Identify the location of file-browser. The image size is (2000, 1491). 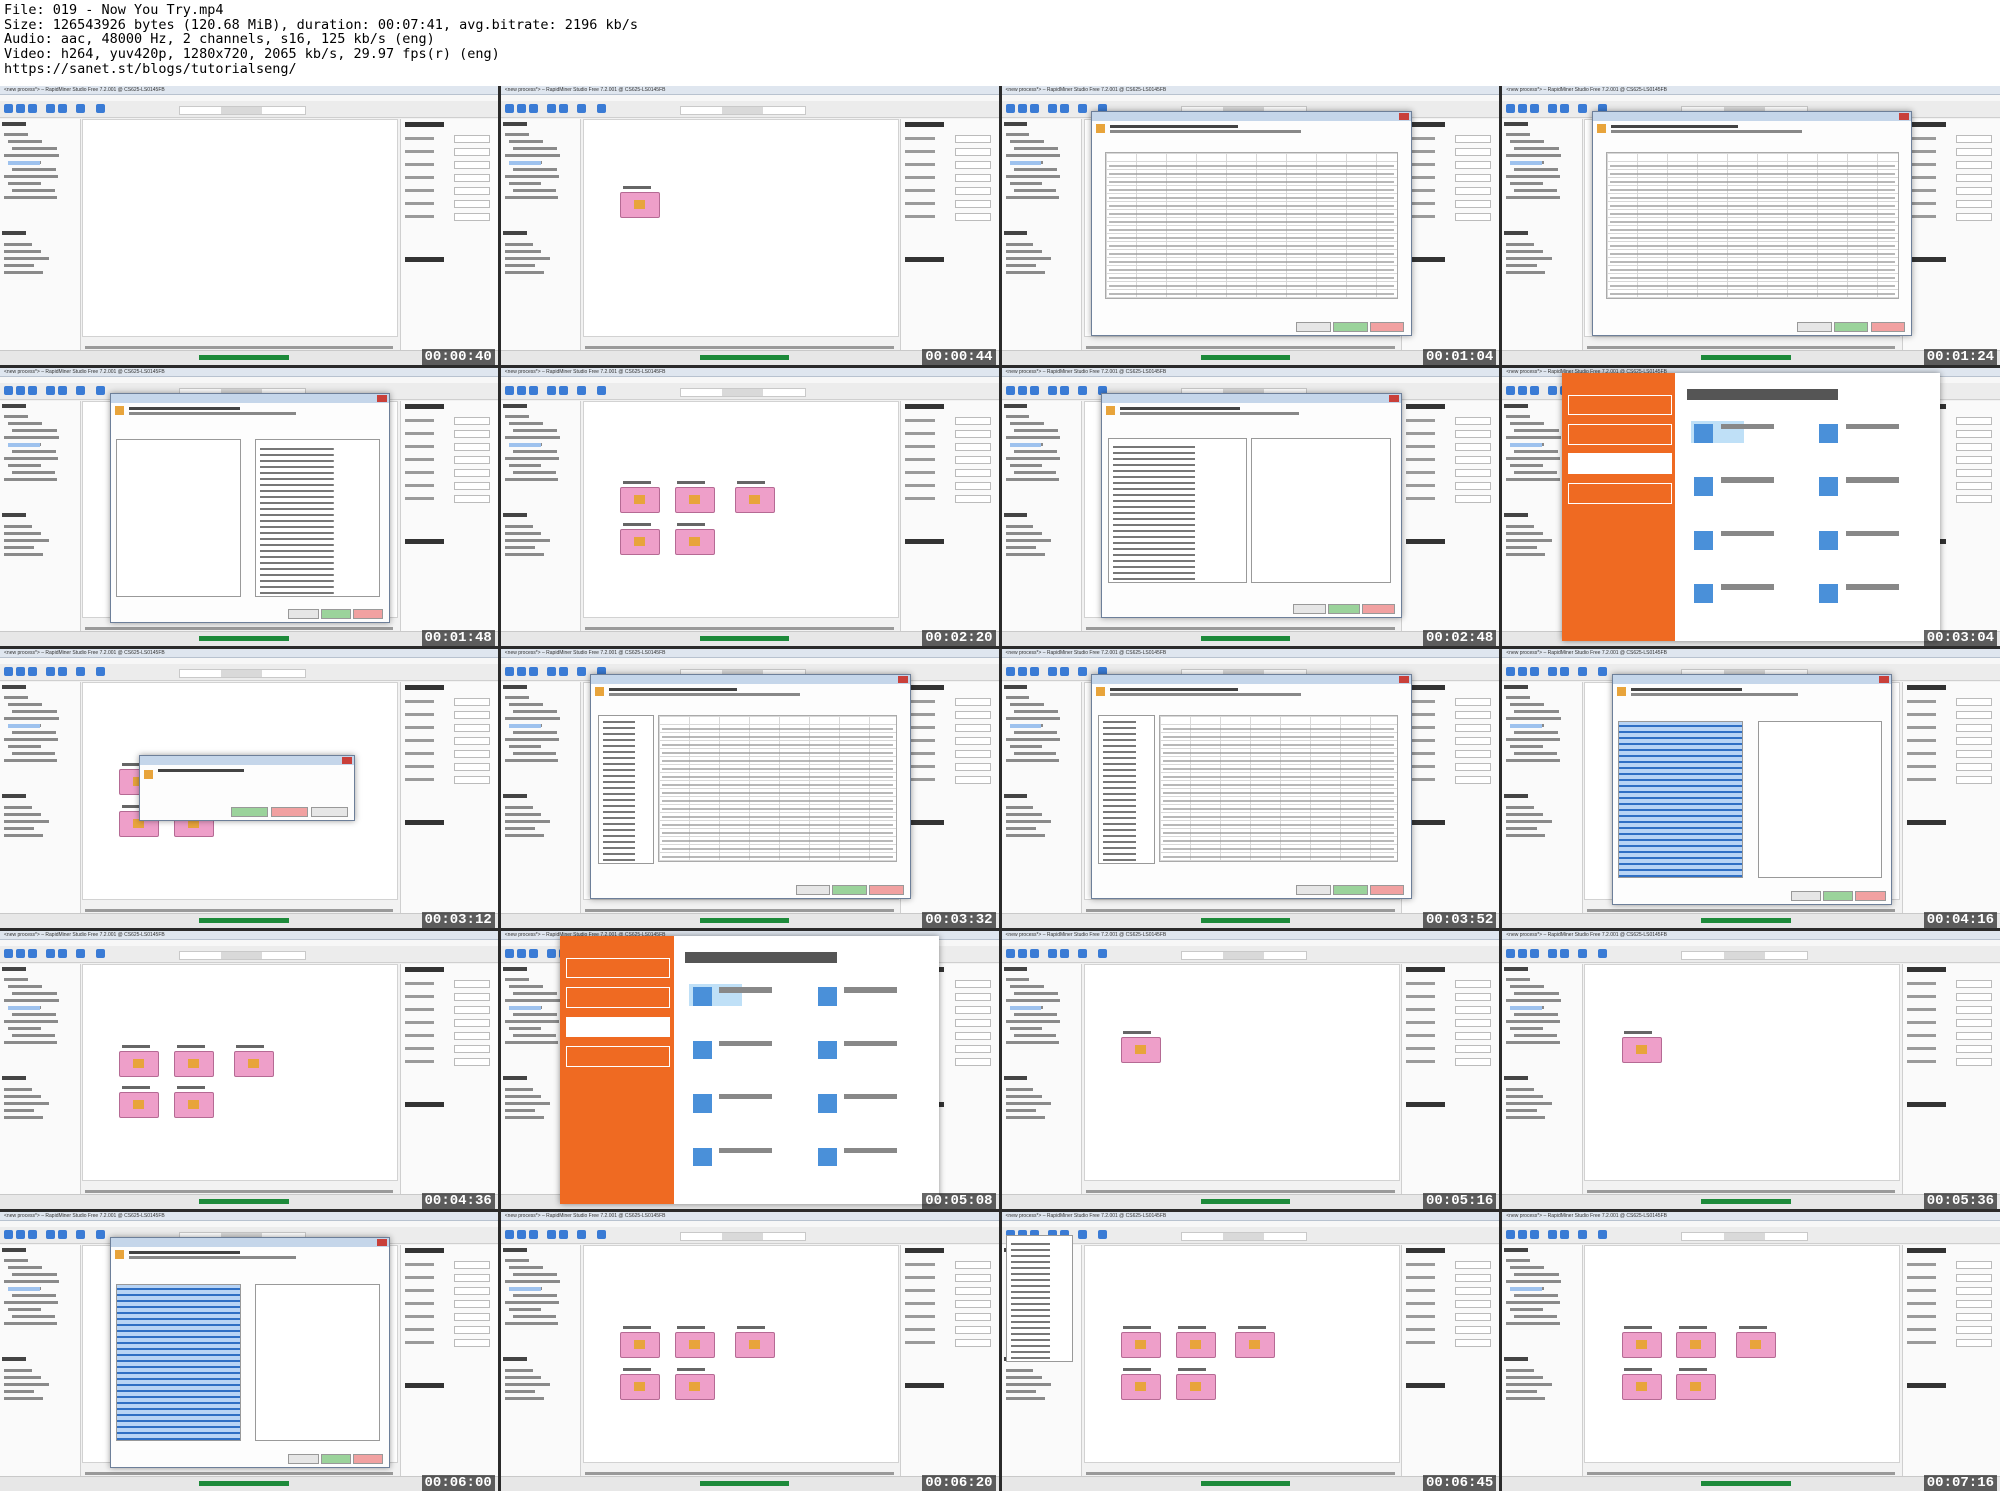
(1278, 789).